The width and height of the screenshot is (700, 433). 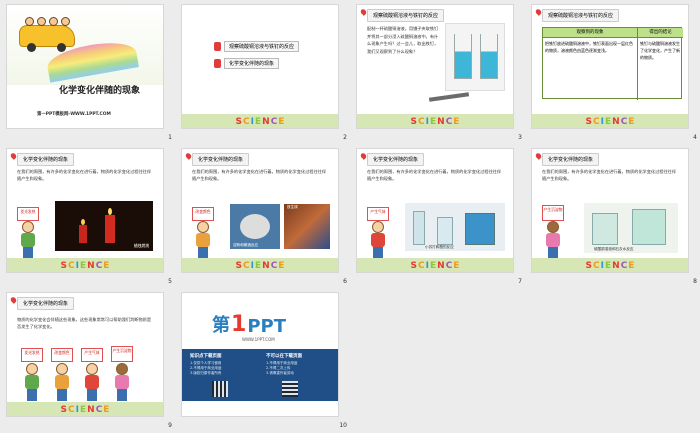 What do you see at coordinates (475, 57) in the screenshot?
I see `beaker-image` at bounding box center [475, 57].